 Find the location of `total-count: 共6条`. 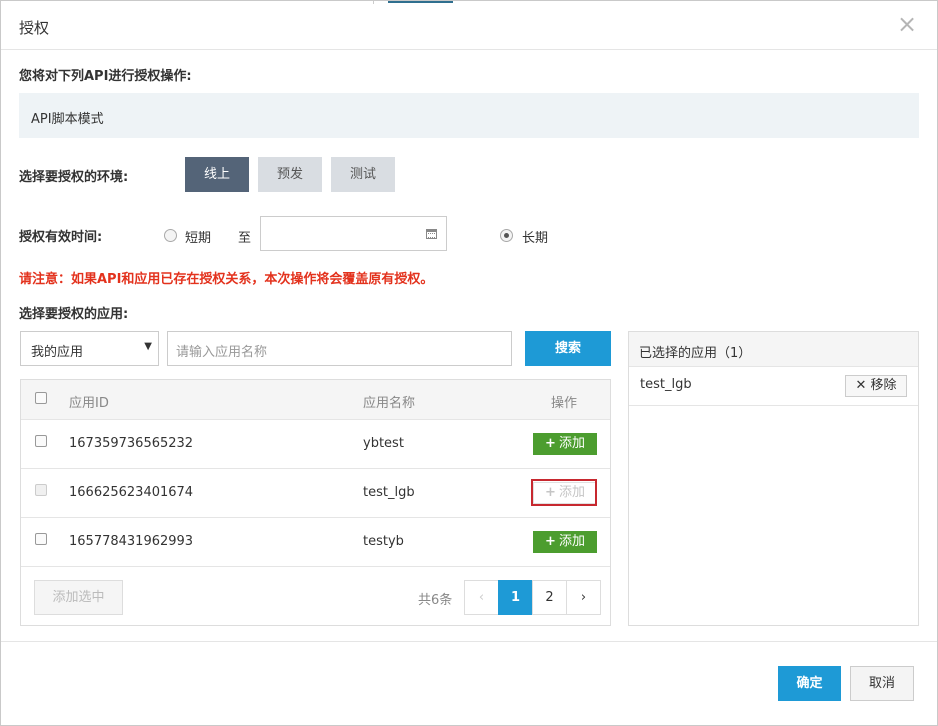

total-count: 共6条 is located at coordinates (435, 600).